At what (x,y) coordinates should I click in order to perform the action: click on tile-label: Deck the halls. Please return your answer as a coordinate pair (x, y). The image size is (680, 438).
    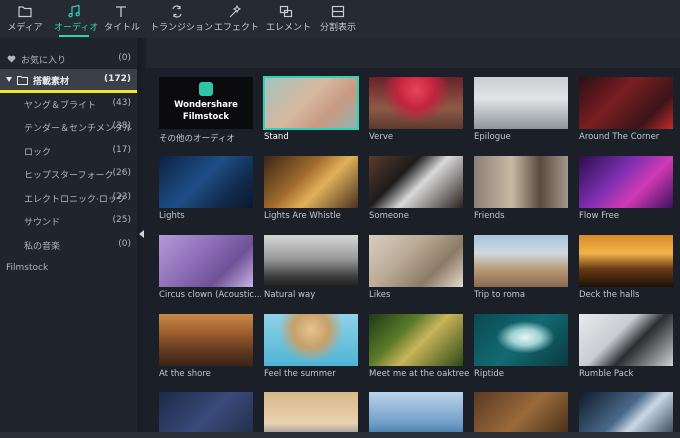
    Looking at the image, I should click on (609, 295).